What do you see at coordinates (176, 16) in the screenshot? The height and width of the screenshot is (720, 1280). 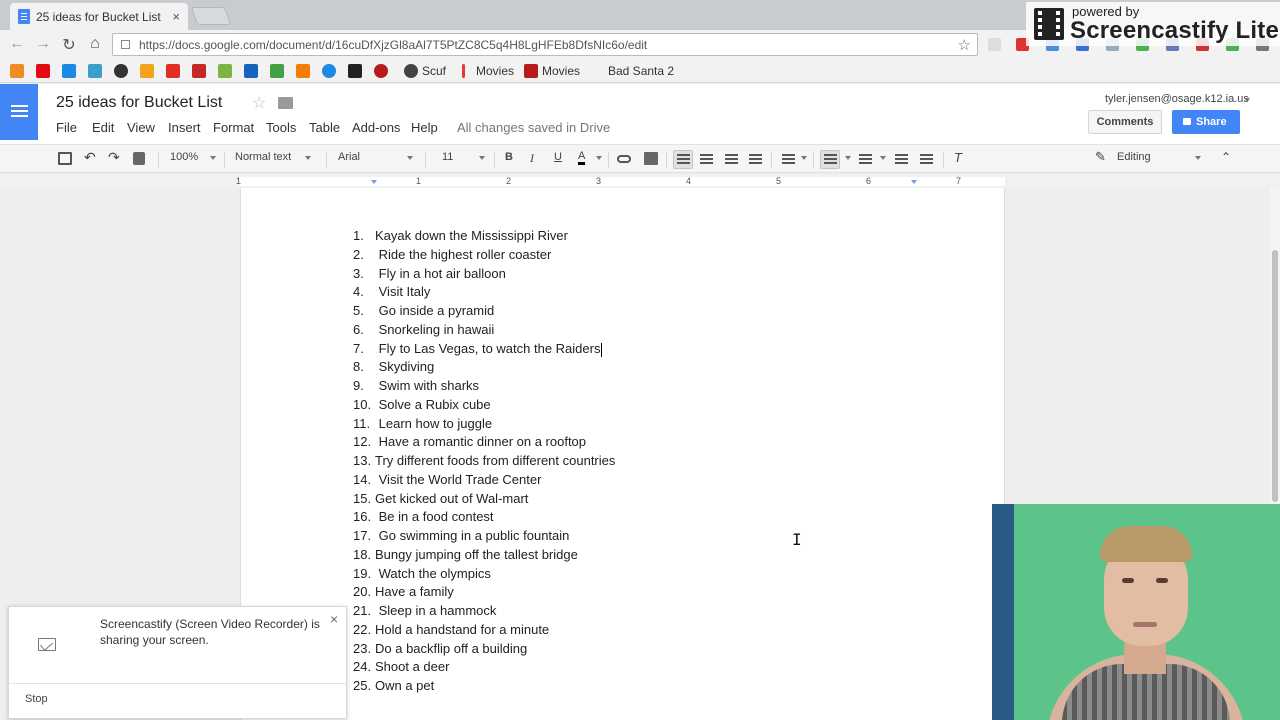 I see `close-tab-icon: ×` at bounding box center [176, 16].